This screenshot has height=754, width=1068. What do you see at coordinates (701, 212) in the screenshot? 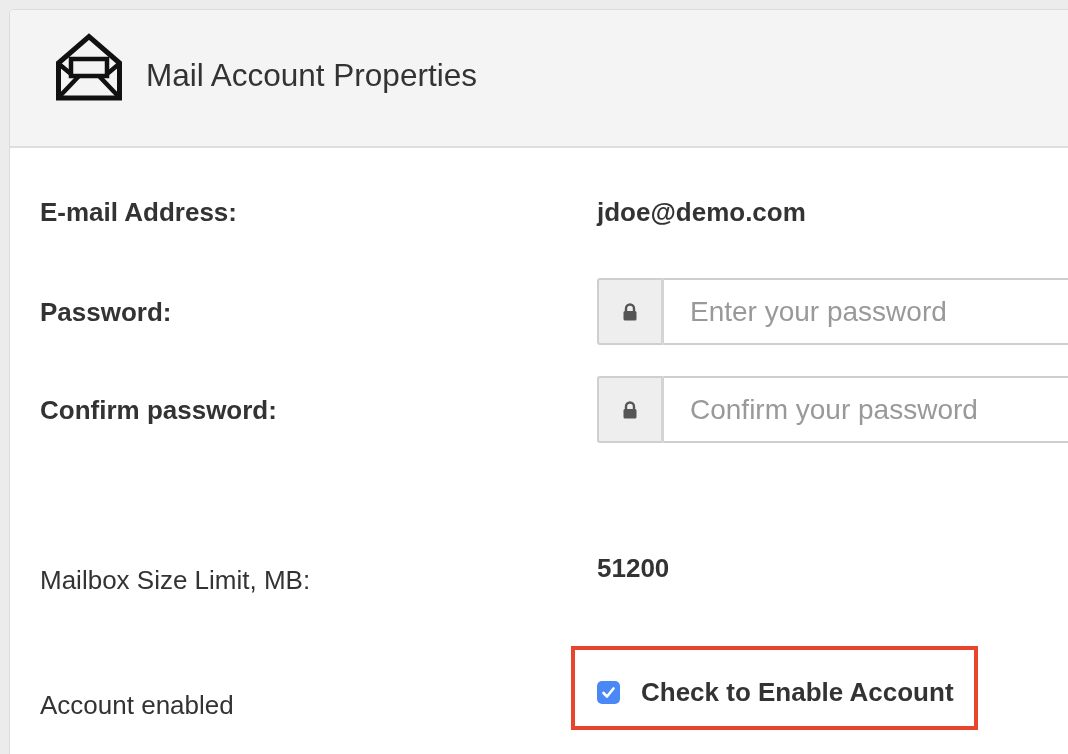
I see `field-value: jdoe@demo.com` at bounding box center [701, 212].